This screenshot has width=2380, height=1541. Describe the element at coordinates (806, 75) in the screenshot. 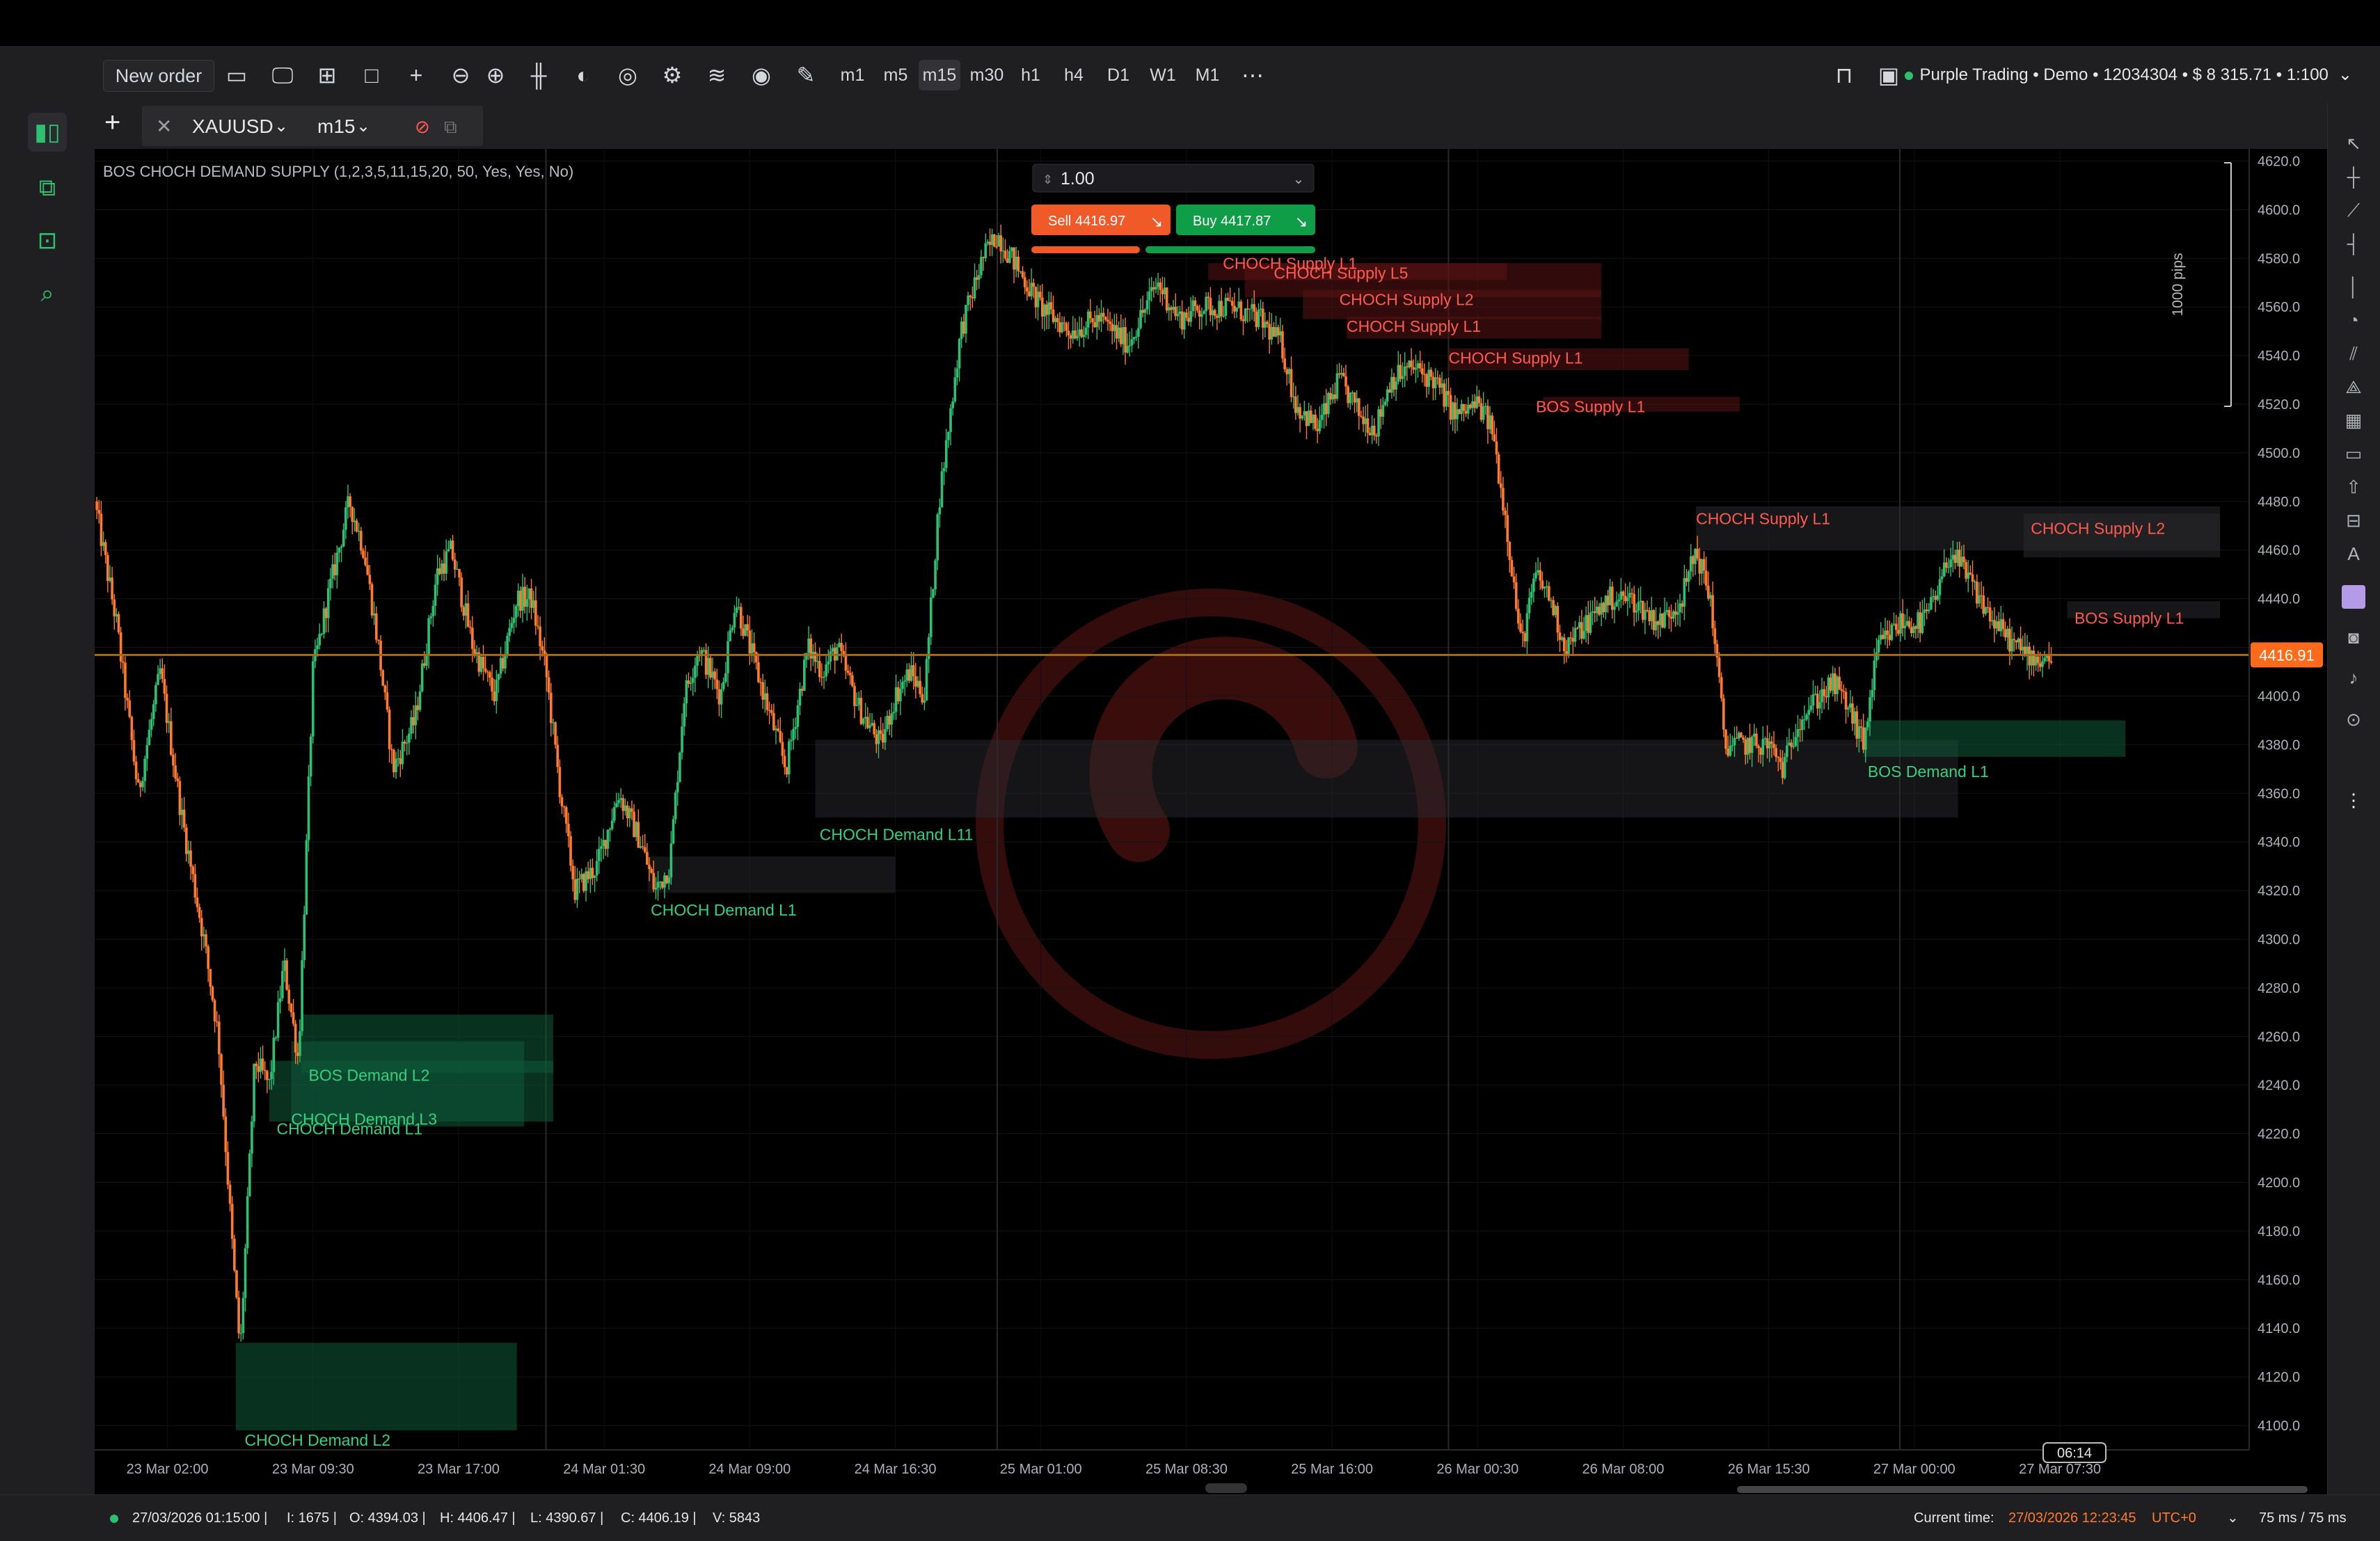

I see `drawing-icon: ✎` at that location.